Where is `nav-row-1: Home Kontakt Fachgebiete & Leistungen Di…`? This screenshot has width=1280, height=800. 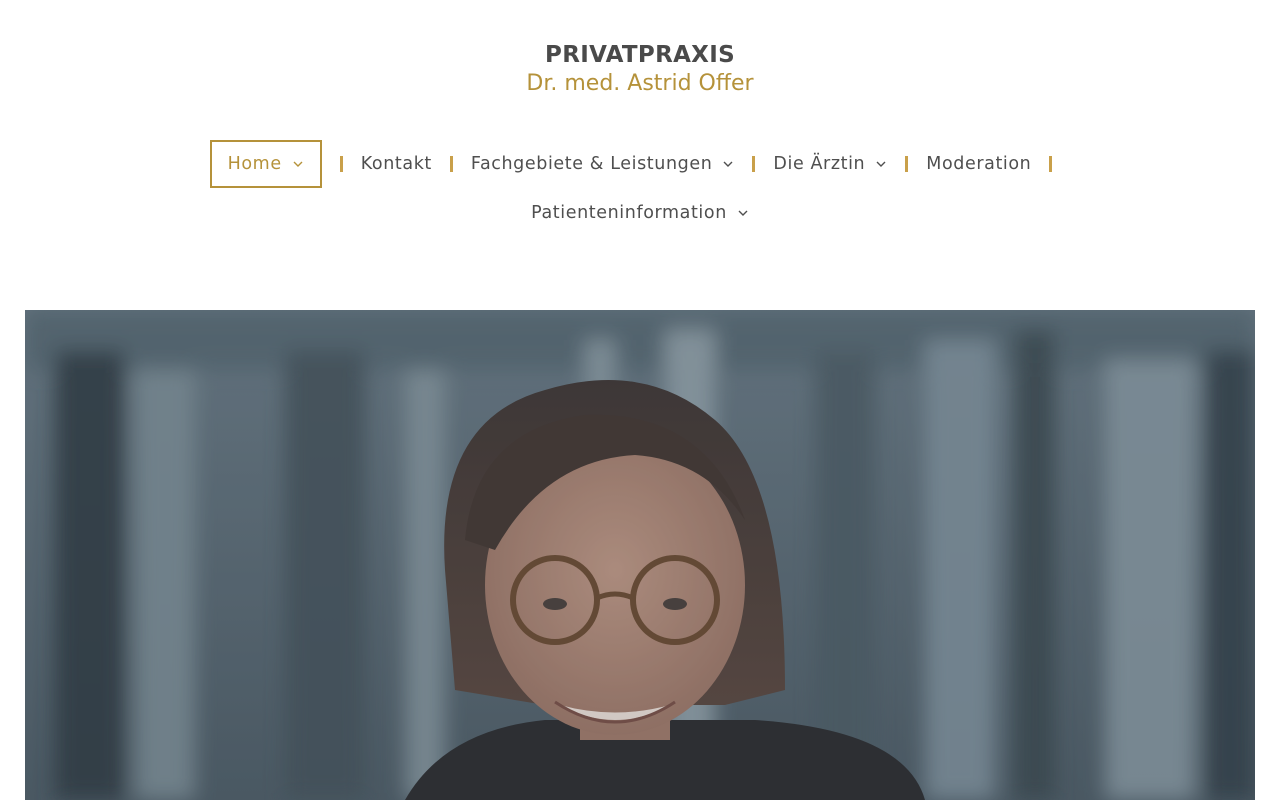
nav-row-1: Home Kontakt Fachgebiete & Leistungen Di… is located at coordinates (640, 164).